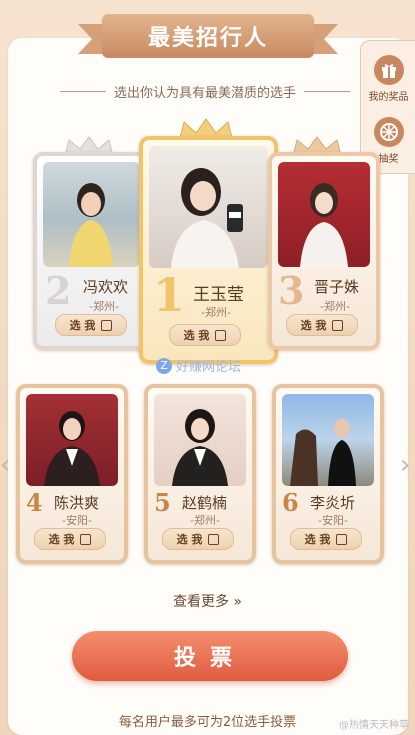 Image resolution: width=415 pixels, height=735 pixels. Describe the element at coordinates (207, 601) in the screenshot. I see `see-more-link: 查看更多 »` at that location.